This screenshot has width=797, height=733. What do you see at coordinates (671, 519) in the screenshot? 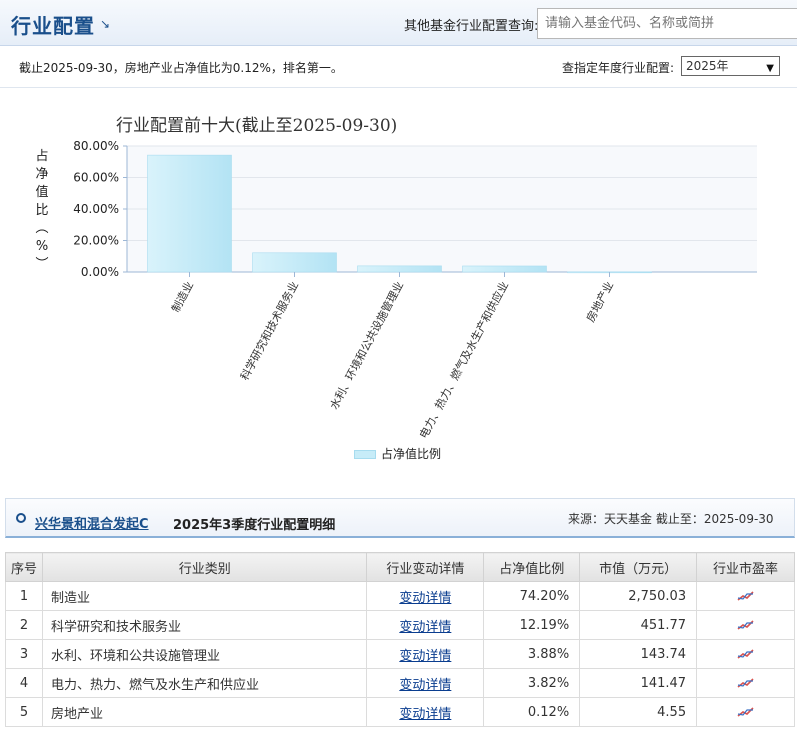
I see `source-info: 来源：天天基金 截止至：2025-09-30` at bounding box center [671, 519].